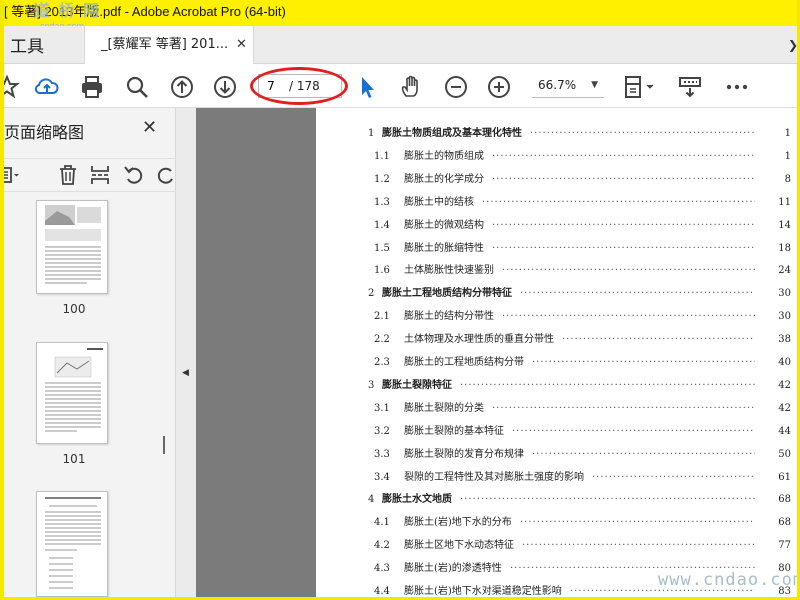 The image size is (800, 600). I want to click on toc-entry-page: 18, so click(784, 248).